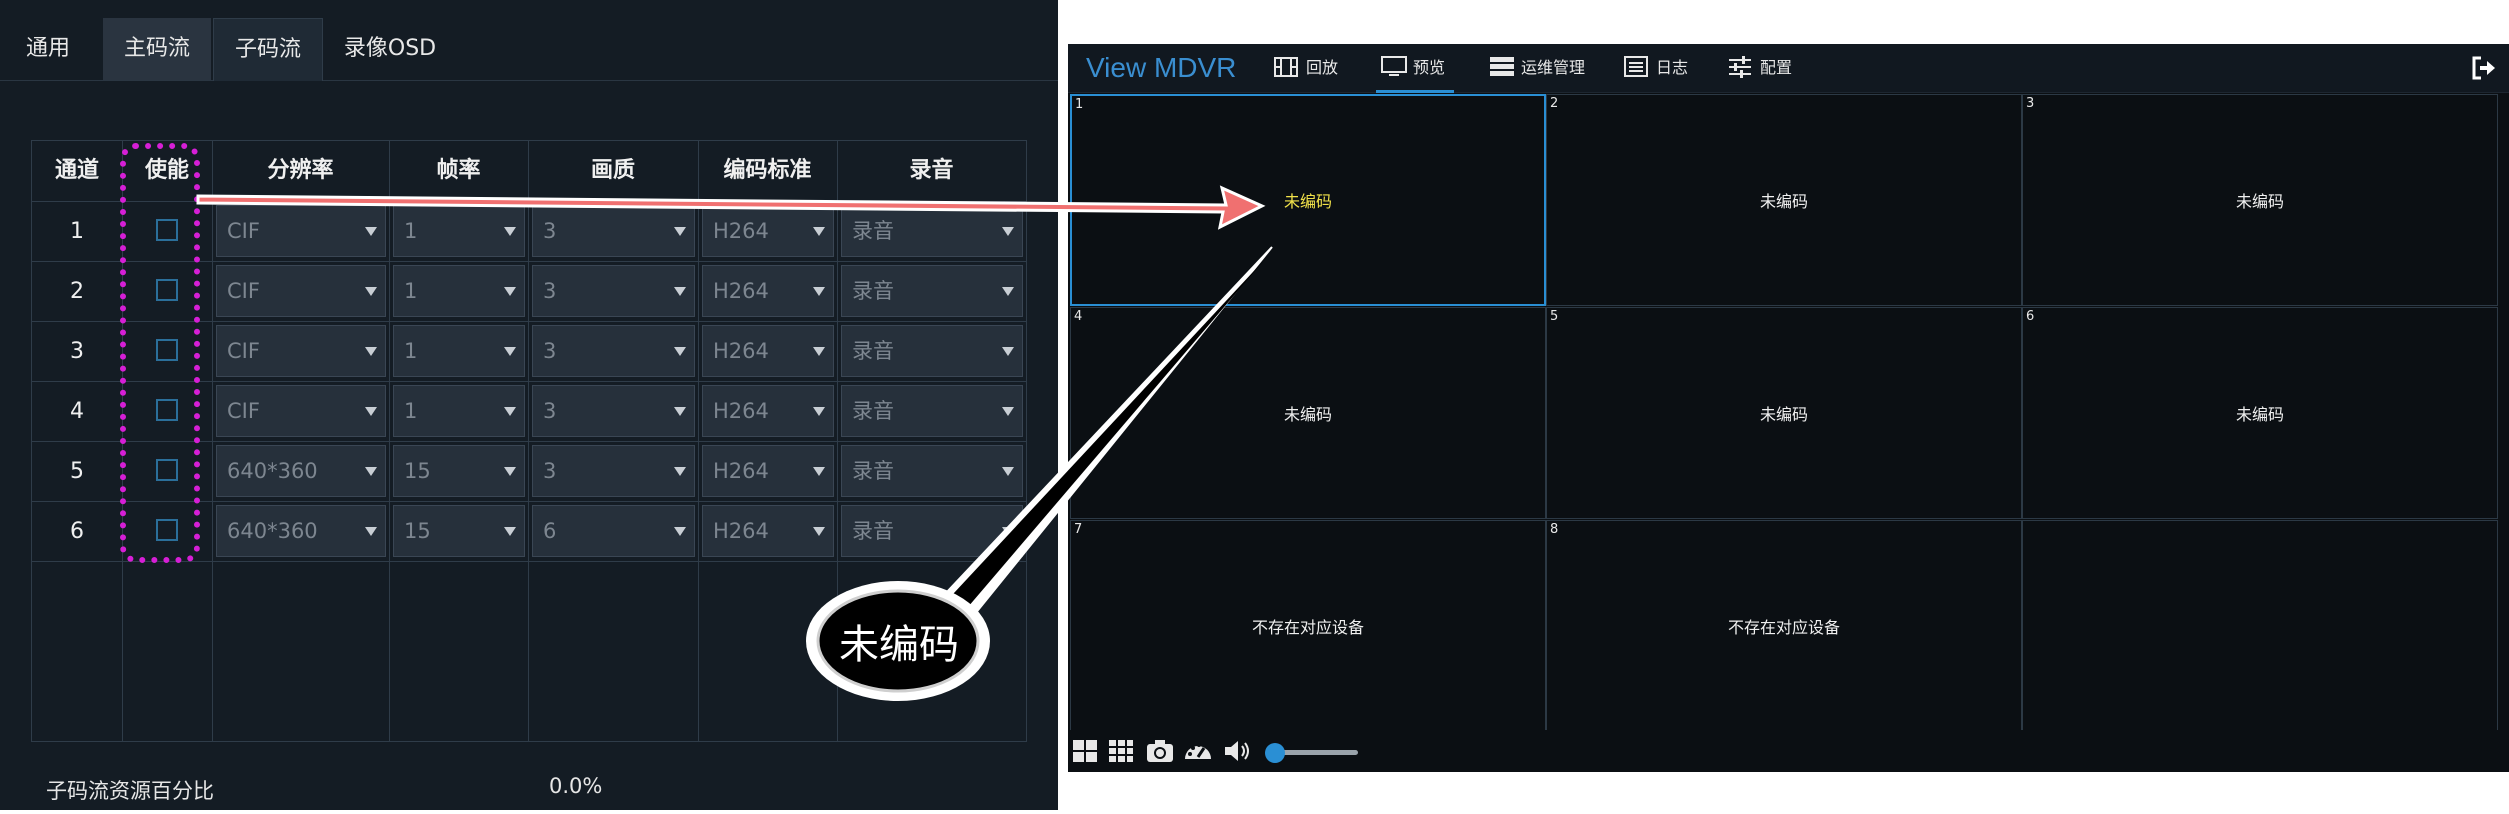 The image size is (2509, 814). What do you see at coordinates (1788, 751) in the screenshot?
I see `preview-toolbar` at bounding box center [1788, 751].